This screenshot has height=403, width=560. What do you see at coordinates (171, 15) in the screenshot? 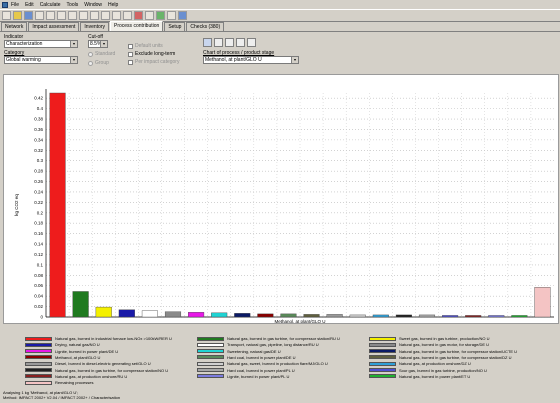
I see `settings-icon` at bounding box center [171, 15].